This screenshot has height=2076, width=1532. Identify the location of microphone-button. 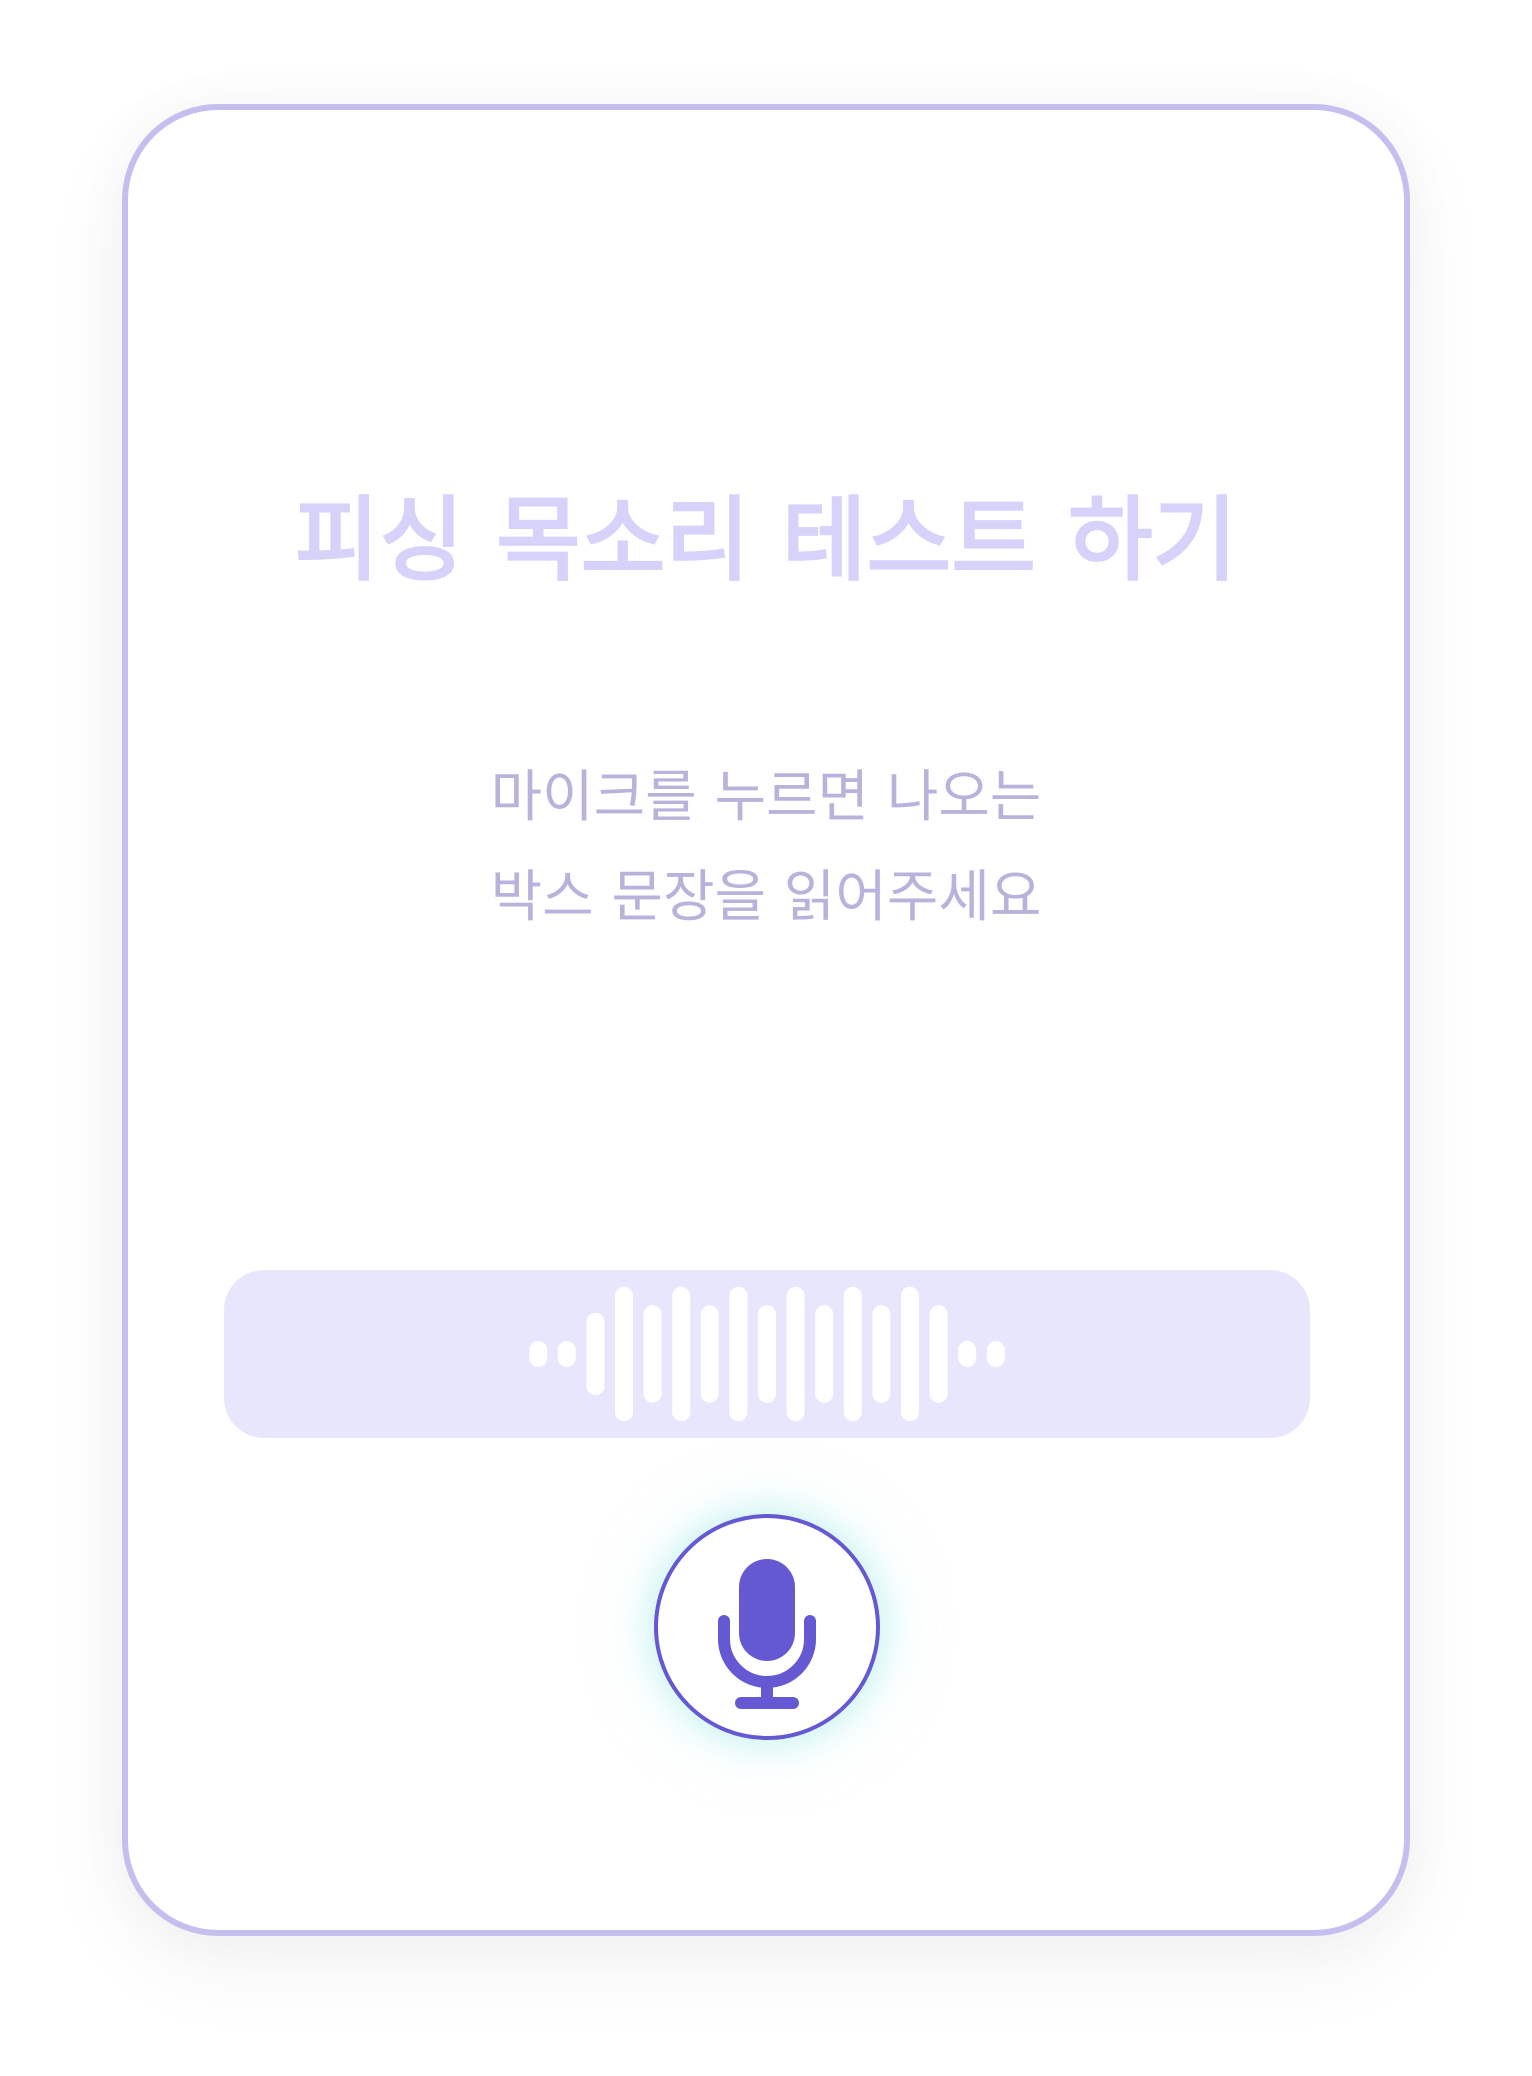
(767, 1627).